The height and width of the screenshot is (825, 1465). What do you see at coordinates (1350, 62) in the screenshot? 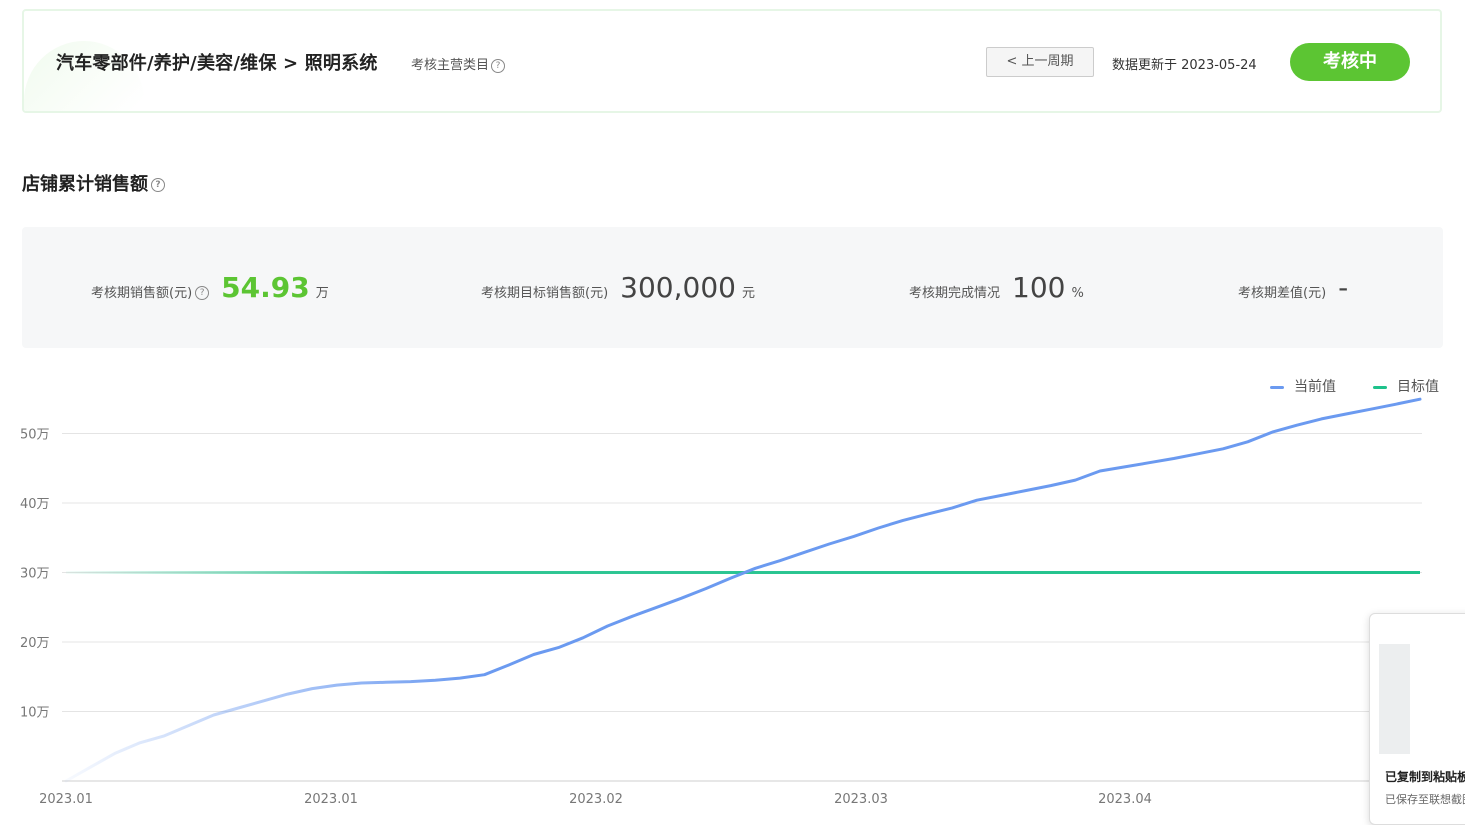
I see `assessment-status-button: 考核中` at bounding box center [1350, 62].